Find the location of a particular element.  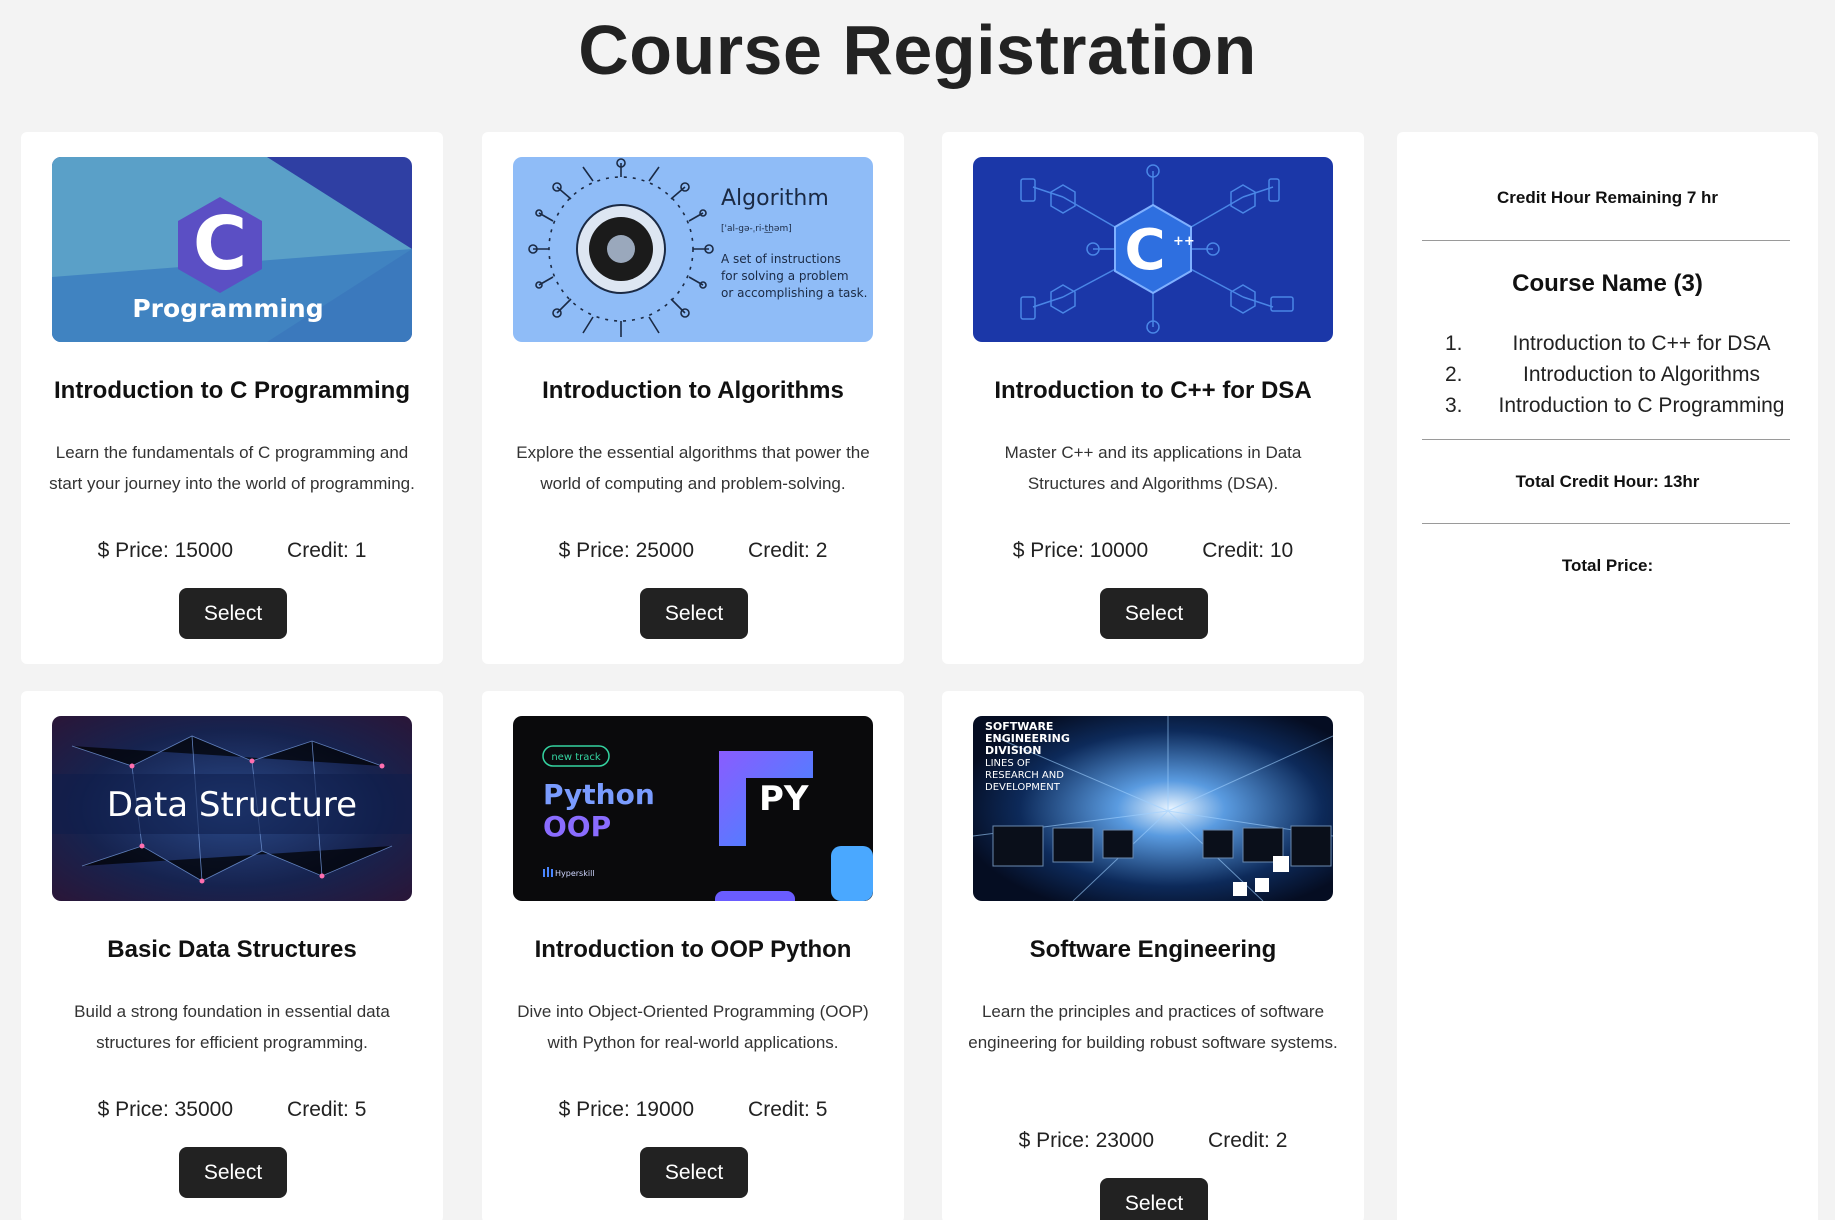

svg-text: DIVISION is located at coordinates (1013, 750).